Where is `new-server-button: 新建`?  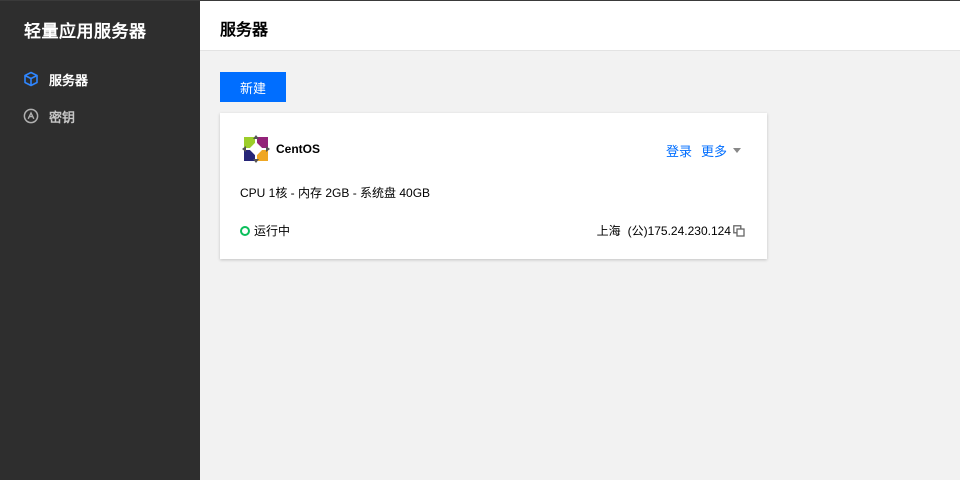
new-server-button: 新建 is located at coordinates (253, 87).